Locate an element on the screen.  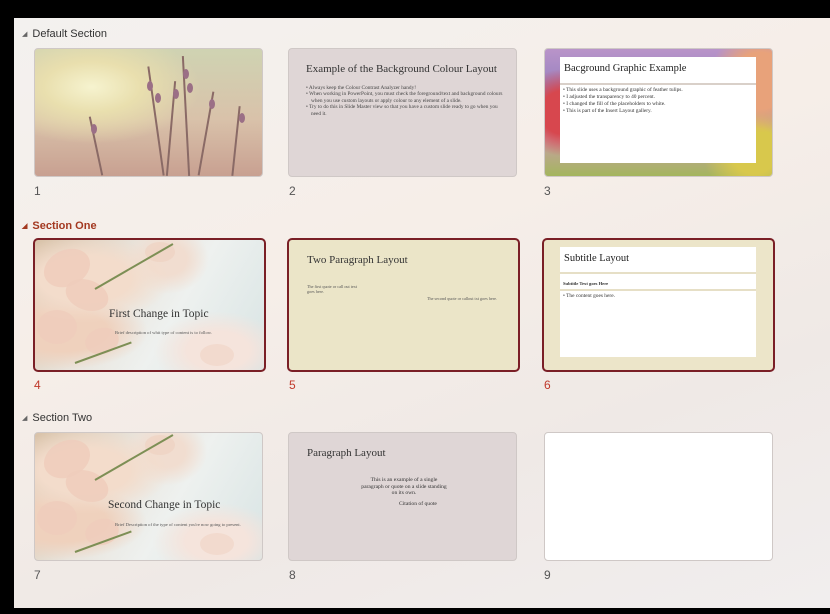
slide-title: First Change in Topic is located at coordinates (159, 314).